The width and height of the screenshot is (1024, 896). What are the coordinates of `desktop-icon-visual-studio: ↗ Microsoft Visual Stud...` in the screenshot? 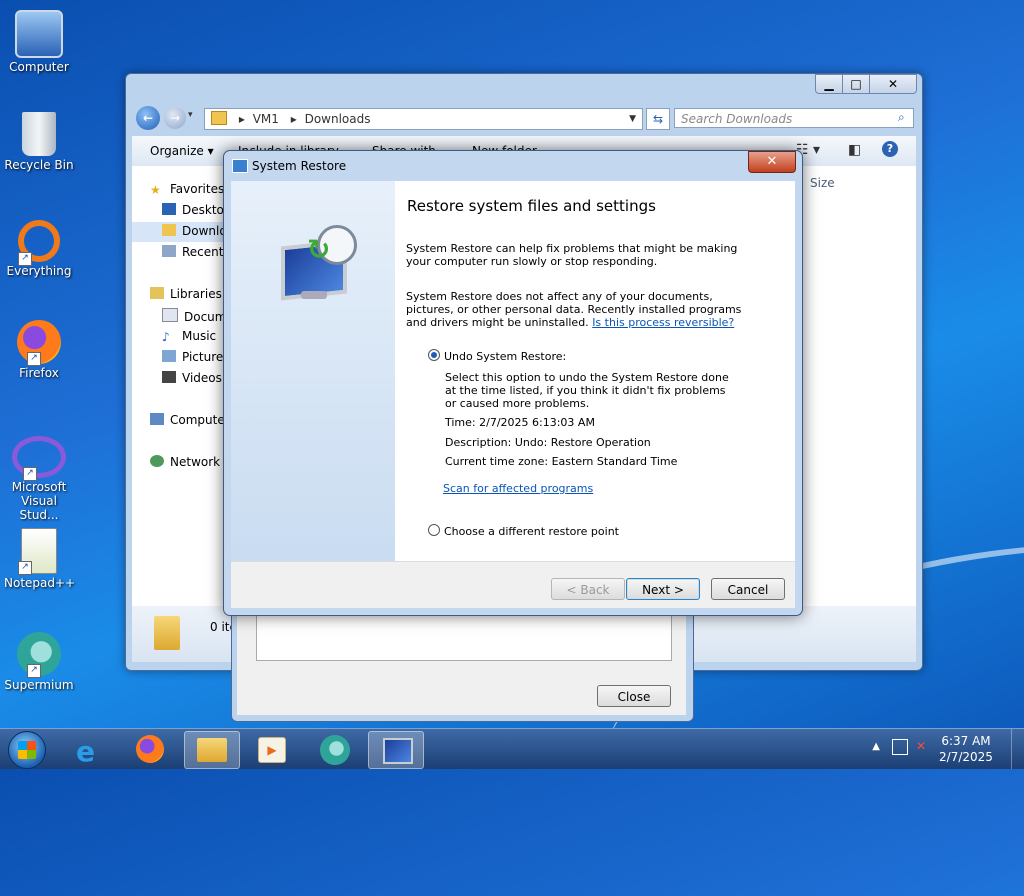 It's located at (39, 479).